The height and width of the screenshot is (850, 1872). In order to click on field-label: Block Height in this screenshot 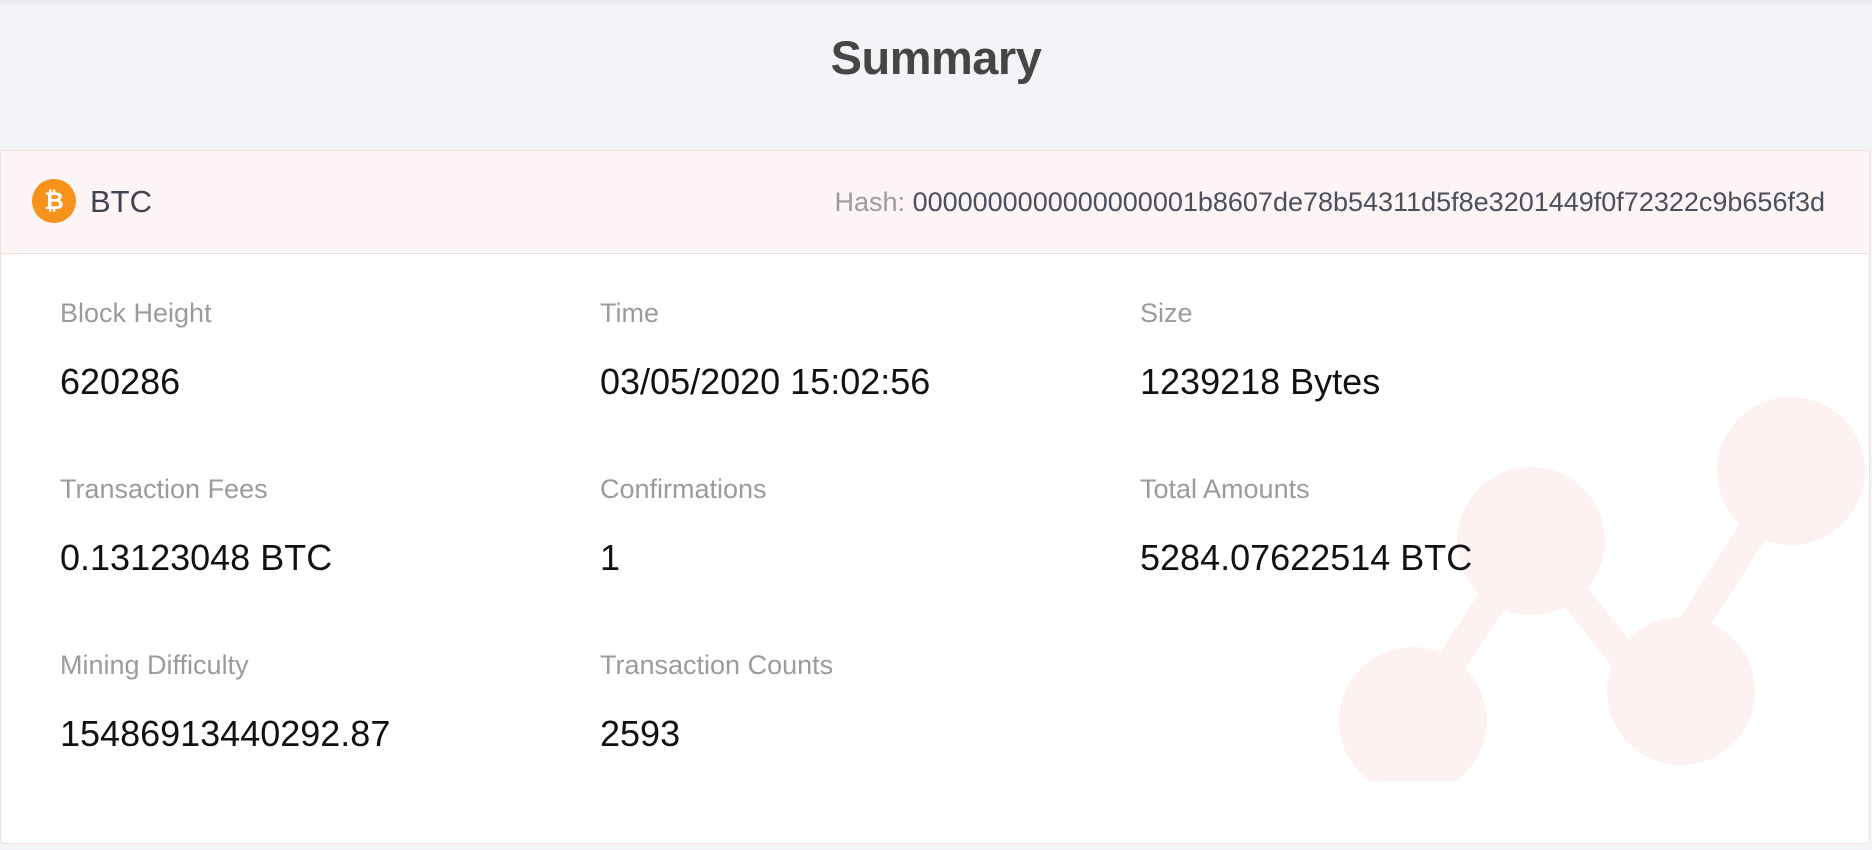, I will do `click(136, 313)`.